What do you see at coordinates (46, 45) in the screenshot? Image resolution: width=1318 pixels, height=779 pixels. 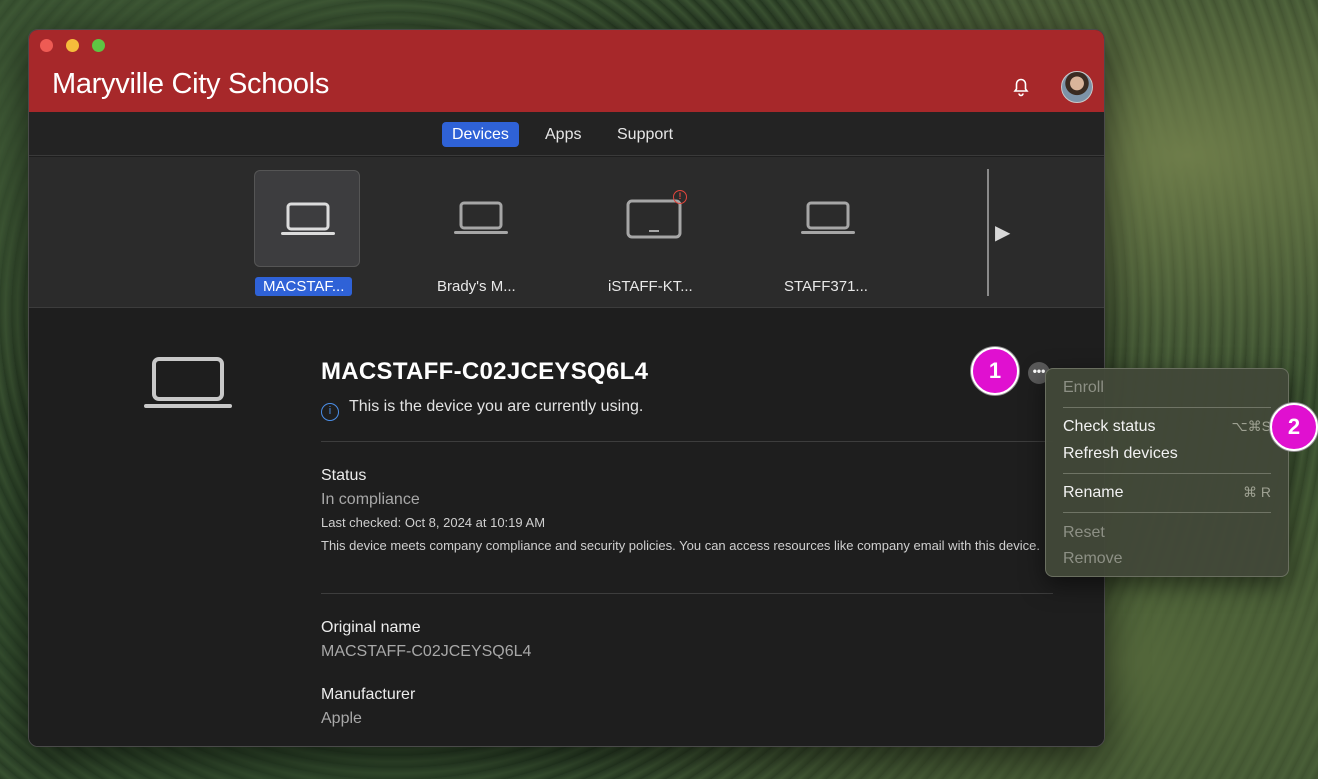 I see `close-window-button` at bounding box center [46, 45].